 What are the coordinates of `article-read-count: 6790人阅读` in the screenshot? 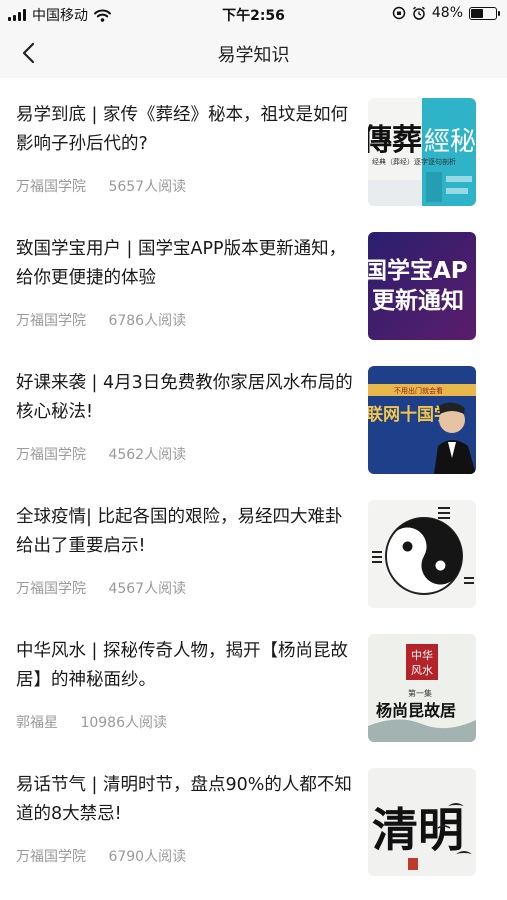 It's located at (147, 857).